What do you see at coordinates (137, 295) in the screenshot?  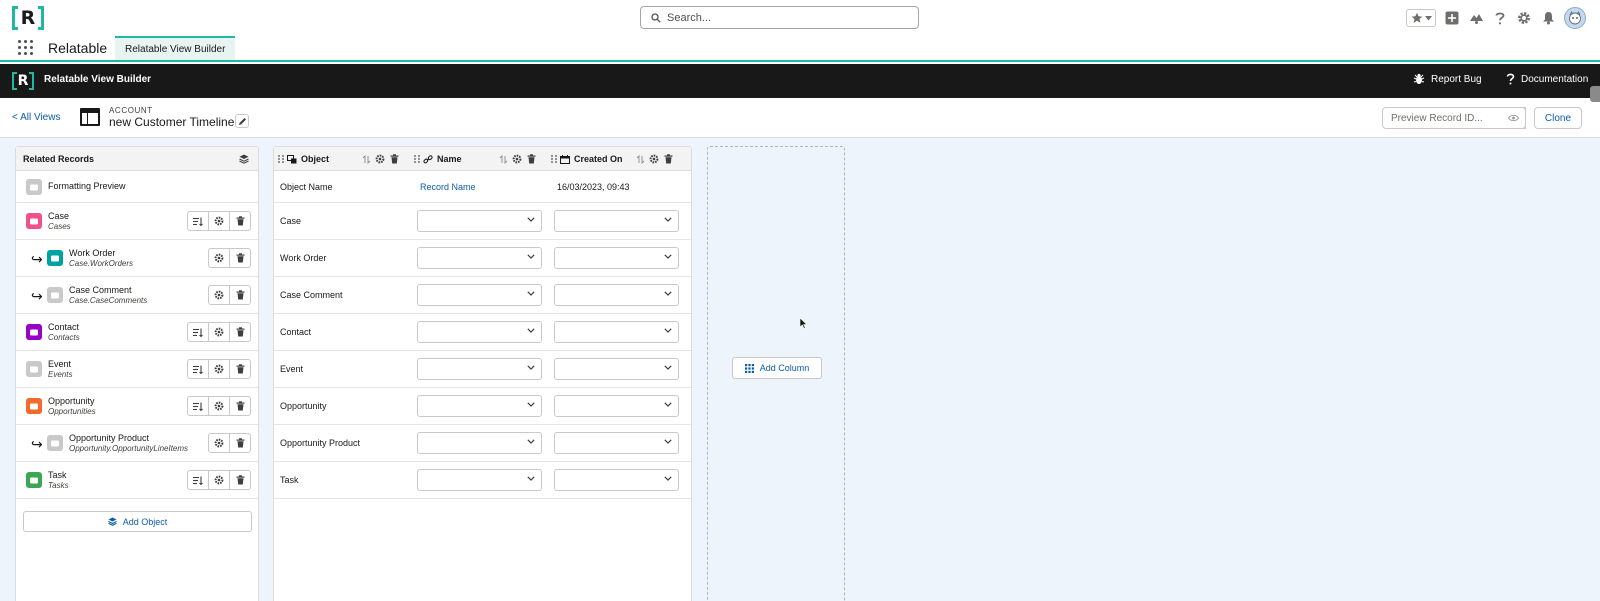 I see `related-record-row: ↪ Case Comment Case.CaseComments` at bounding box center [137, 295].